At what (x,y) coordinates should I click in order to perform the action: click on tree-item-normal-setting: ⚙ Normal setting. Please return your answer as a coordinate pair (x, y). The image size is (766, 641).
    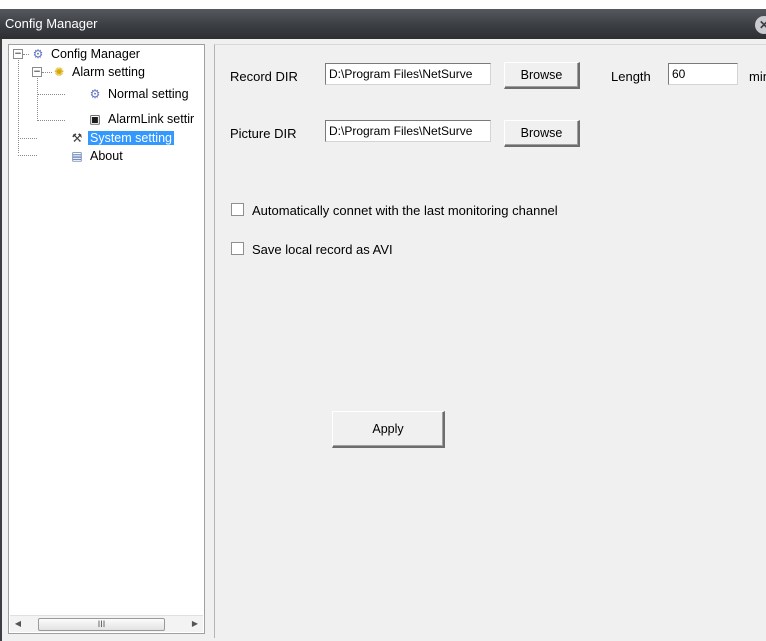
    Looking at the image, I should click on (139, 94).